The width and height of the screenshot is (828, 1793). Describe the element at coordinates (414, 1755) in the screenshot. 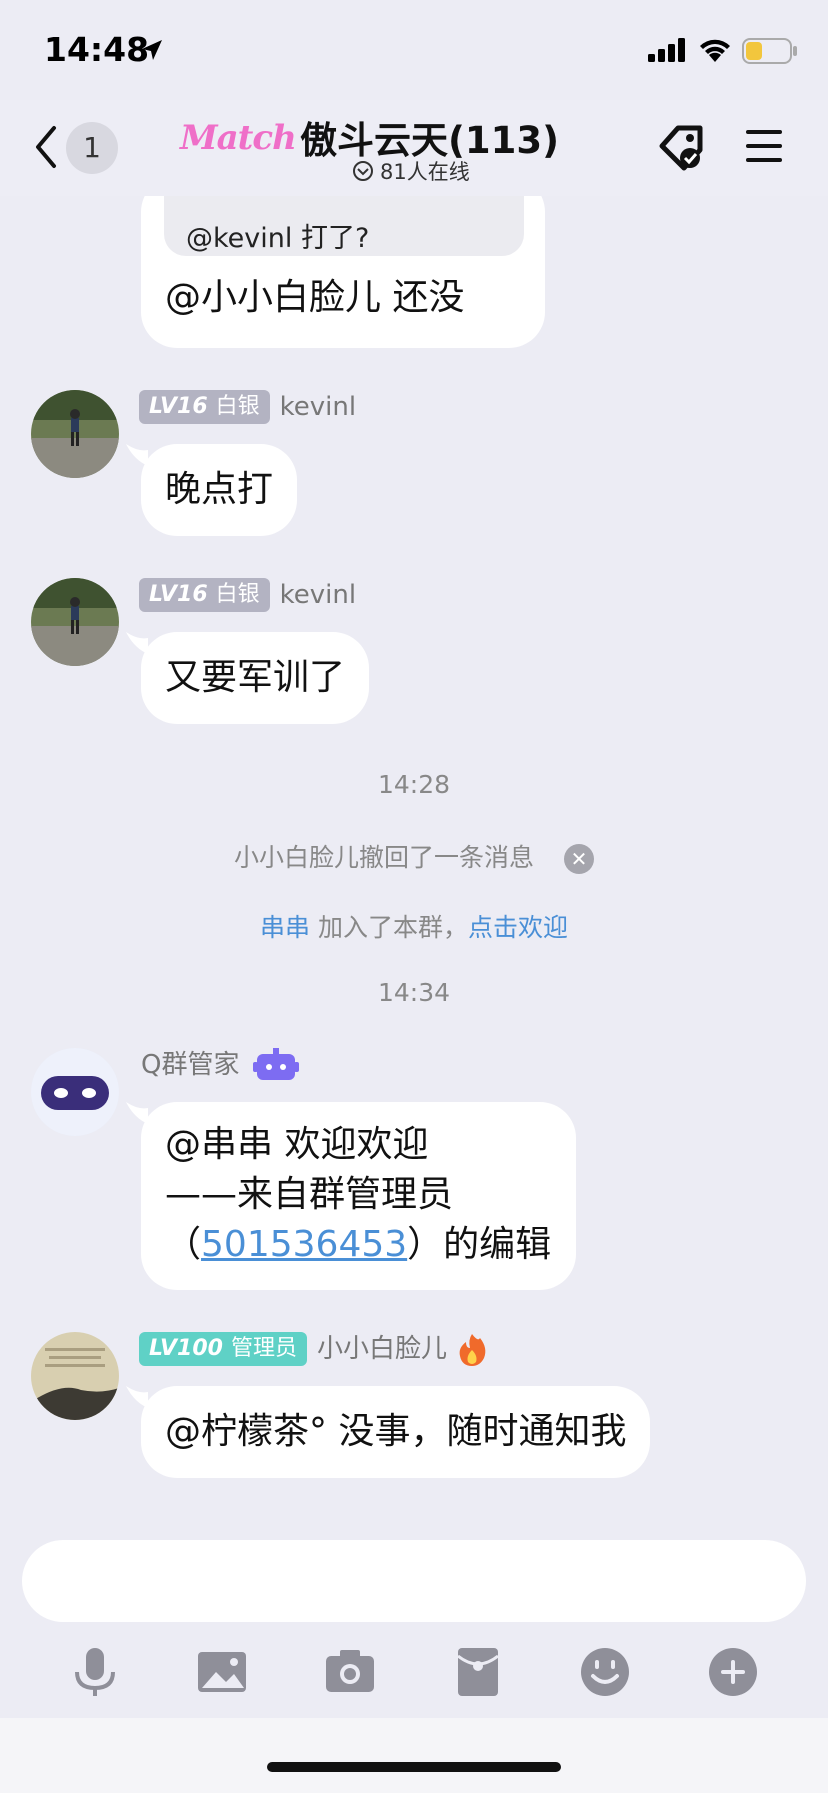

I see `home-indicator-area` at that location.